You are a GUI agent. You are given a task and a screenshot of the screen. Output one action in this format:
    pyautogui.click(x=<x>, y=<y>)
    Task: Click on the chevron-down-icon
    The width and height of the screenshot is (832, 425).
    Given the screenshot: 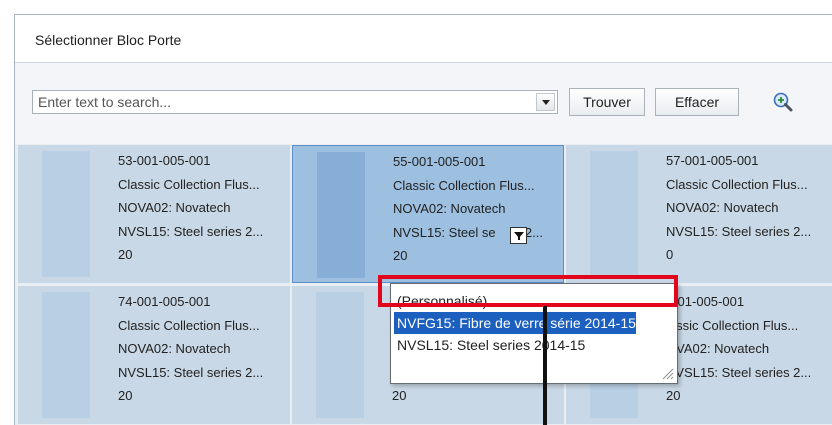 What is the action you would take?
    pyautogui.click(x=545, y=102)
    